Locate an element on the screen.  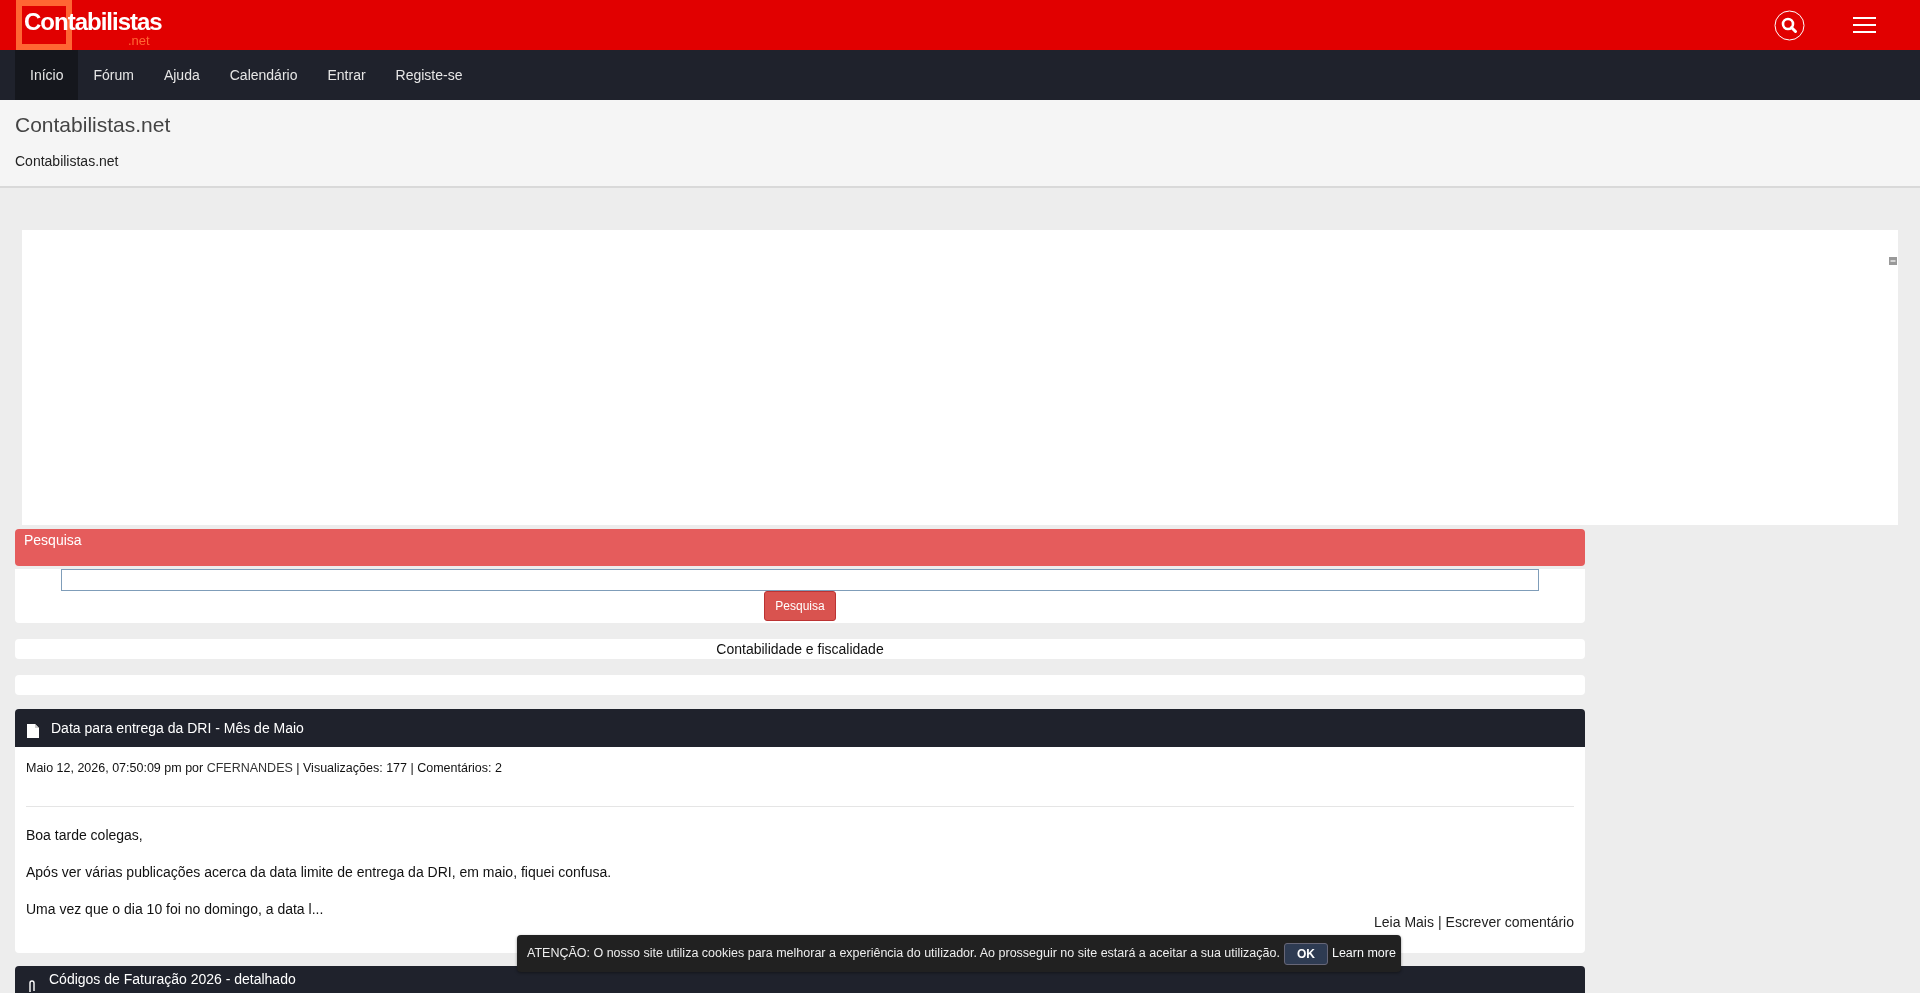
search-button: Pesquisa is located at coordinates (800, 606).